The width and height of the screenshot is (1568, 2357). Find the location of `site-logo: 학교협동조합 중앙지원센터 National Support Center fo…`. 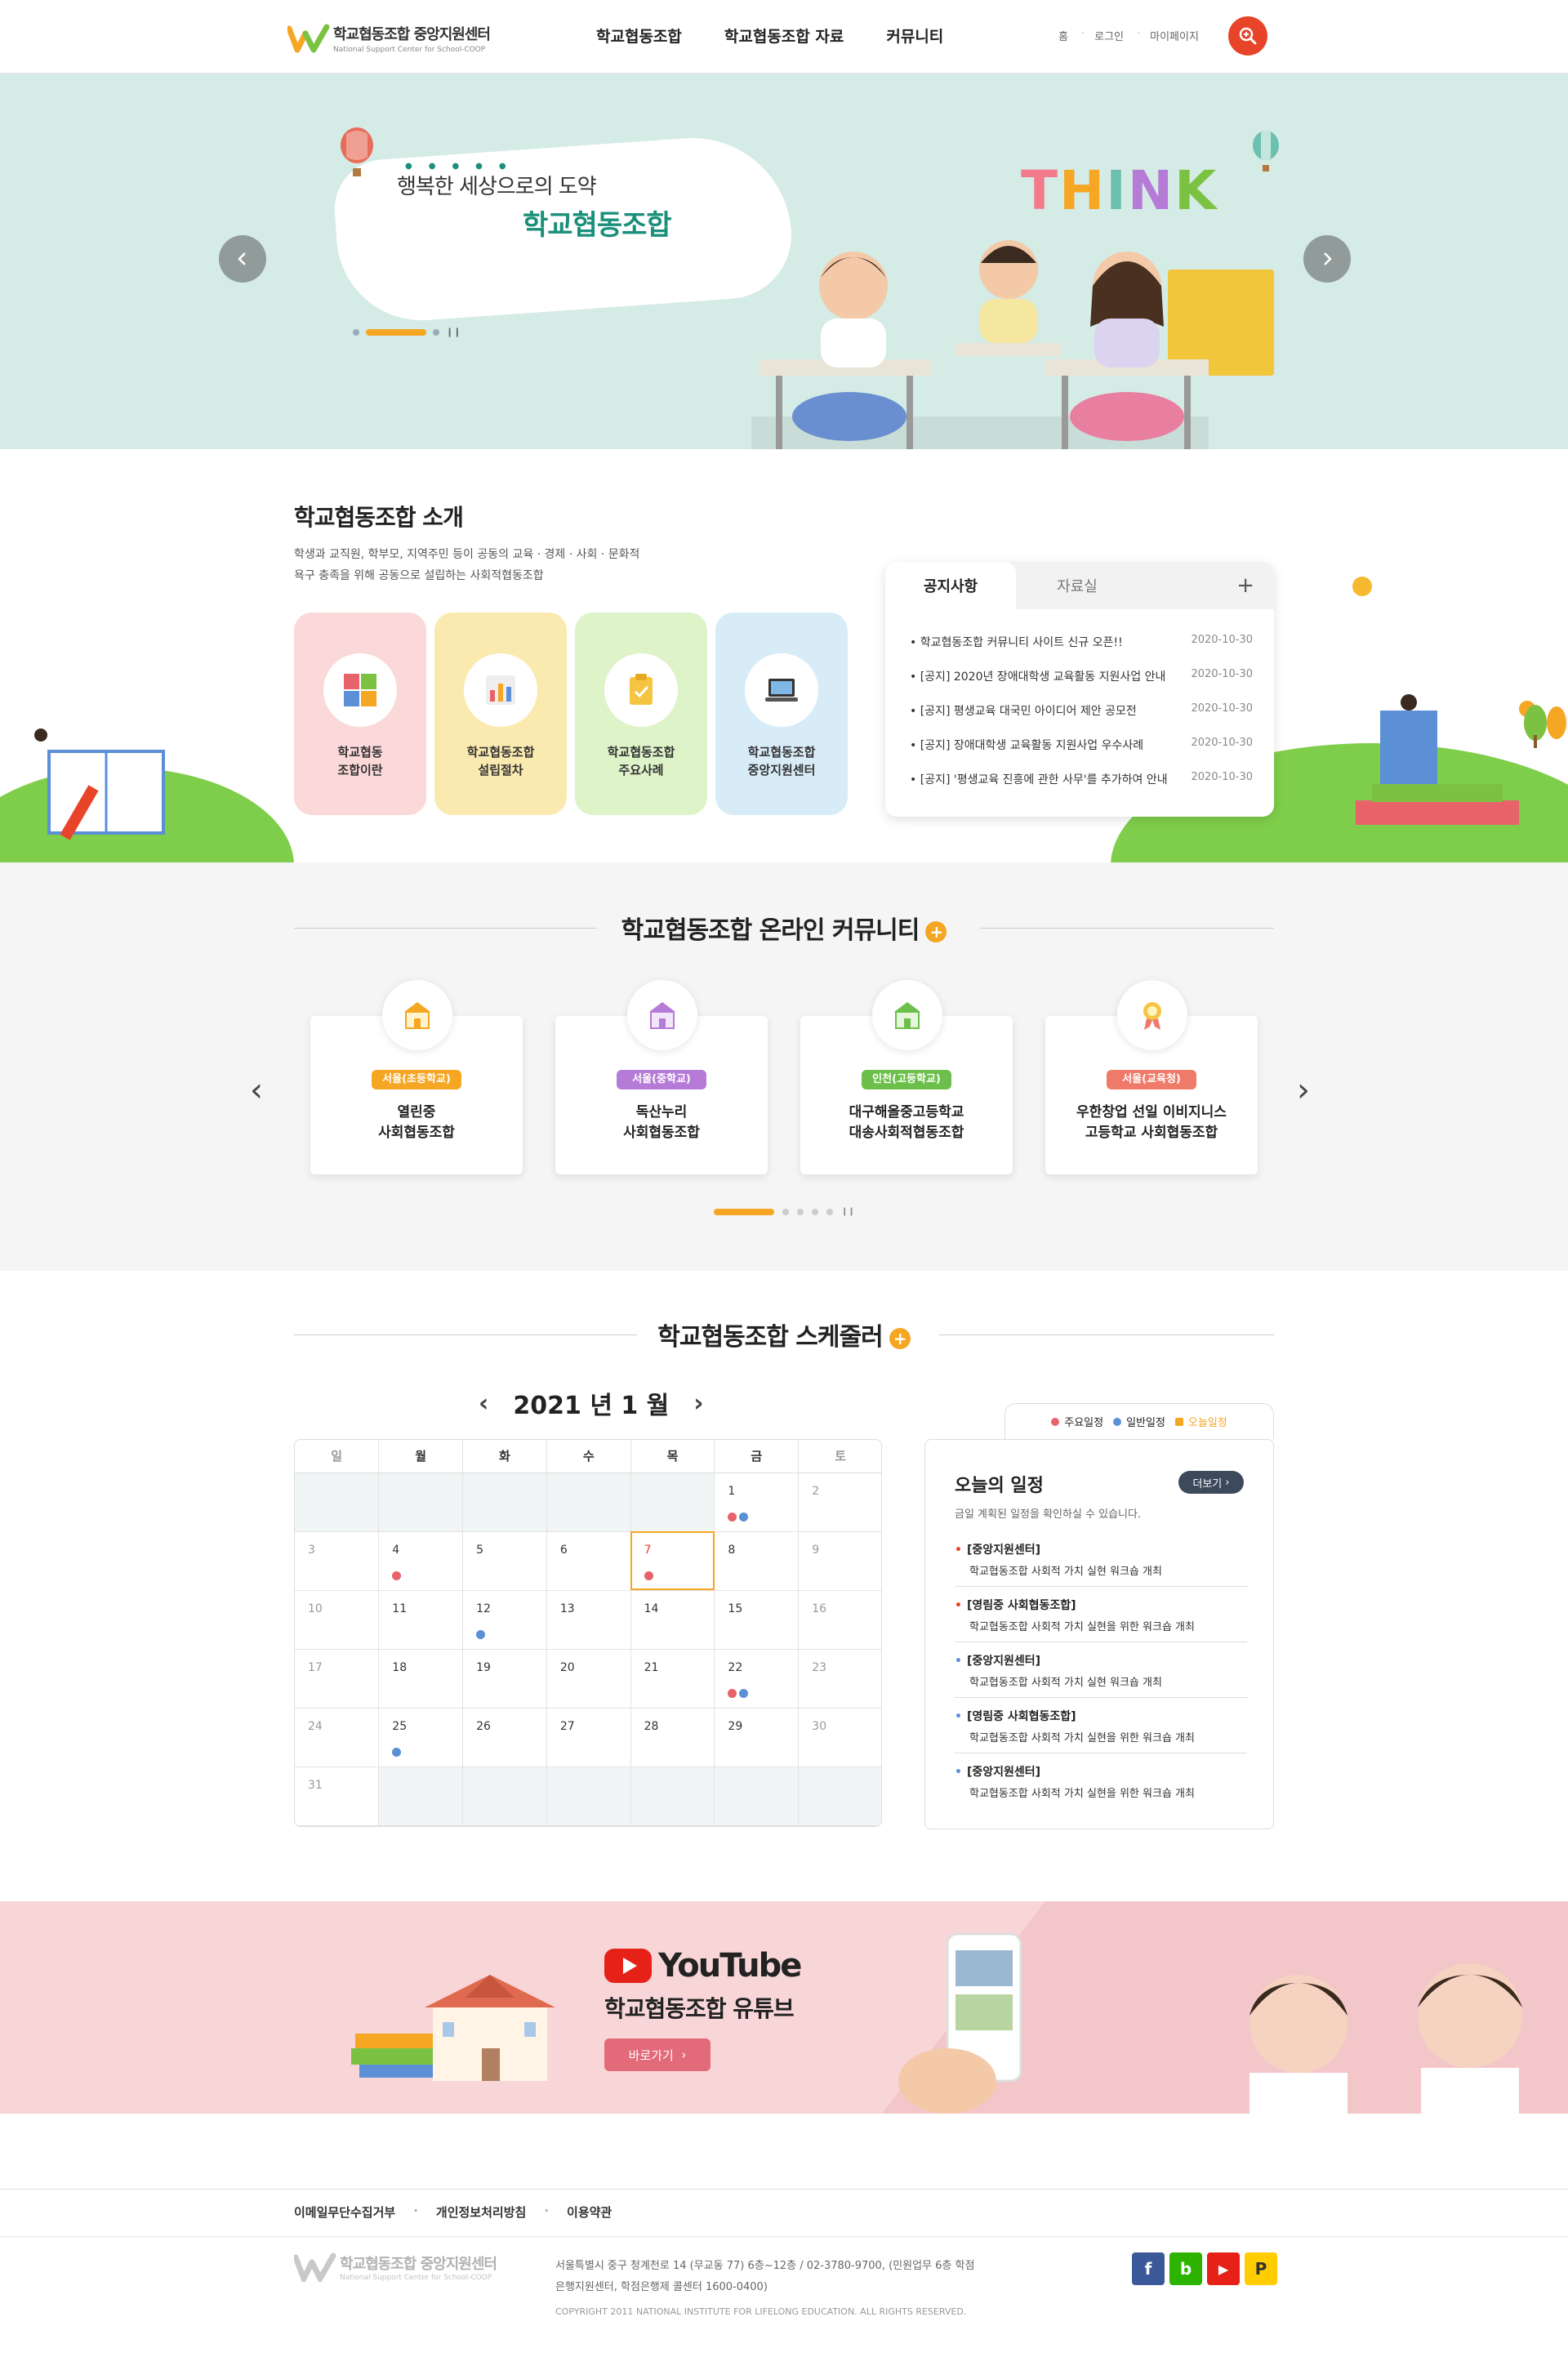

site-logo: 학교협동조합 중앙지원센터 National Support Center fo… is located at coordinates (388, 38).